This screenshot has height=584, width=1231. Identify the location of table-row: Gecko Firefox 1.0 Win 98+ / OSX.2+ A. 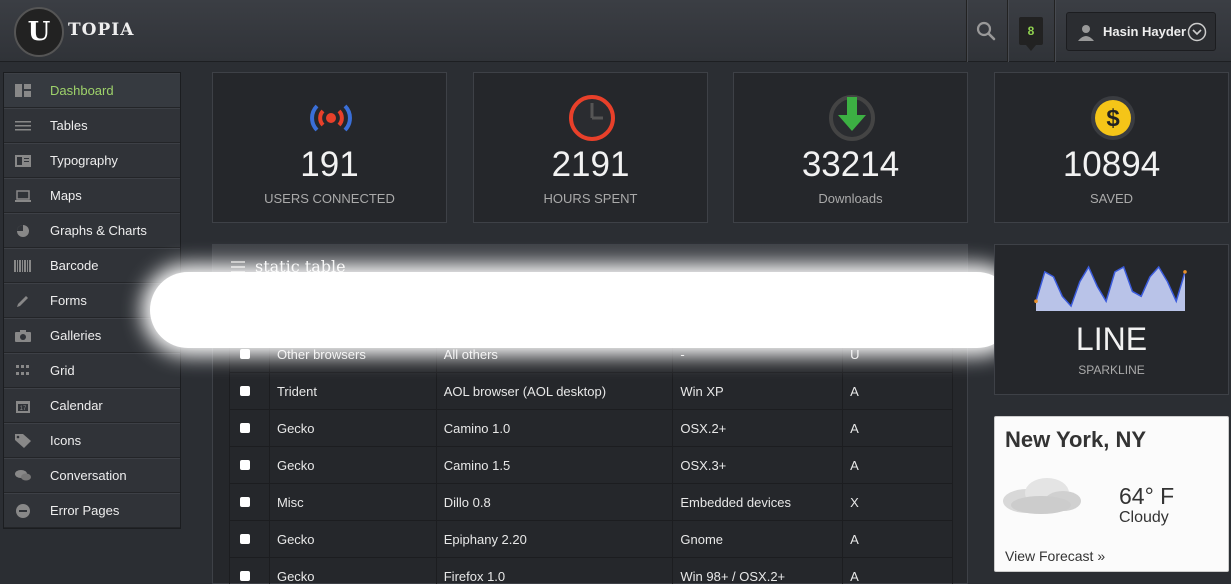
(591, 570).